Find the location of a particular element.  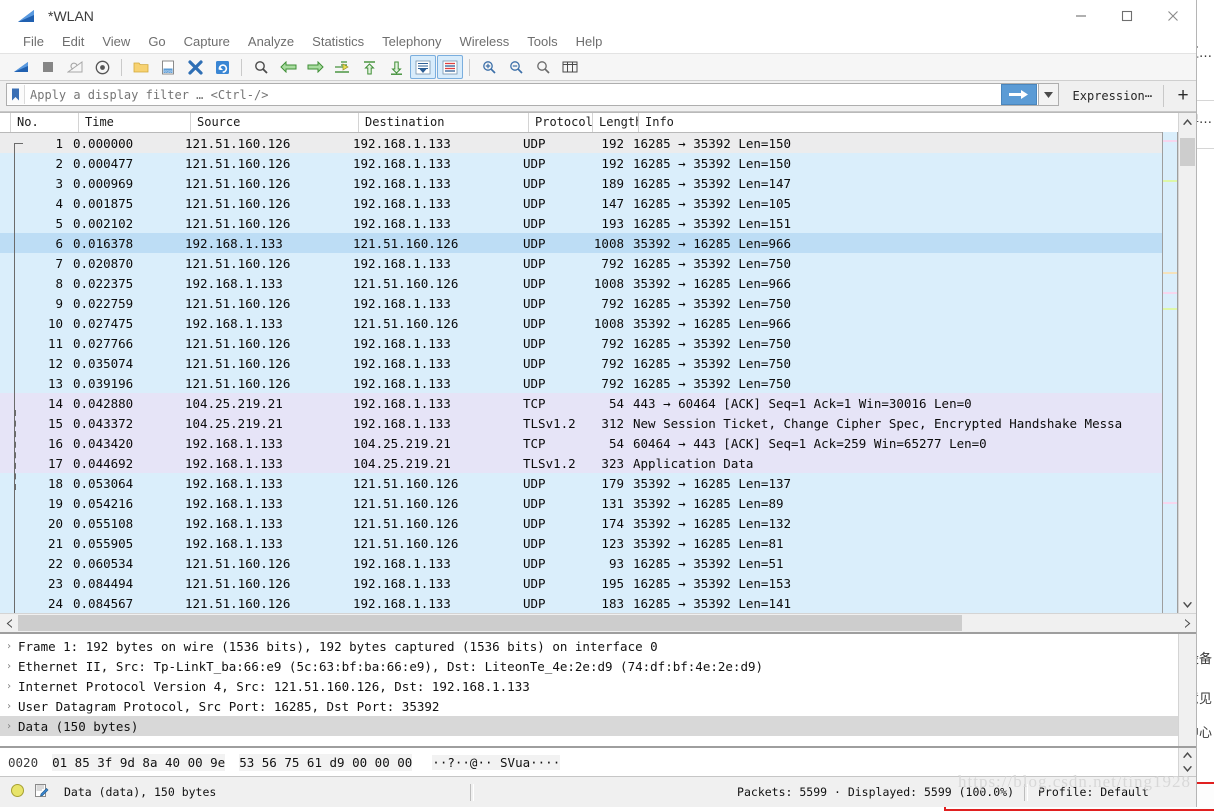

menu-go: Go is located at coordinates (156, 42).